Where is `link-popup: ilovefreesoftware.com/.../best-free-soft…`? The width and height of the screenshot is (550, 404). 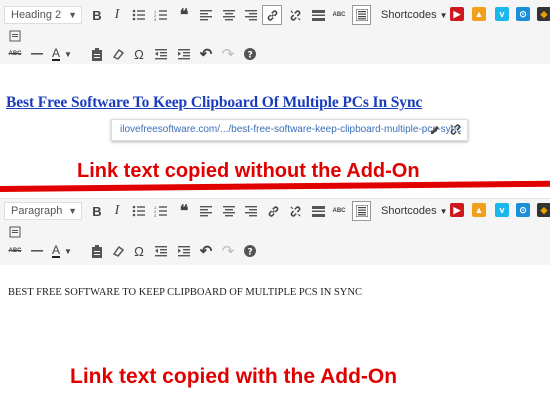 link-popup: ilovefreesoftware.com/.../best-free-soft… is located at coordinates (289, 130).